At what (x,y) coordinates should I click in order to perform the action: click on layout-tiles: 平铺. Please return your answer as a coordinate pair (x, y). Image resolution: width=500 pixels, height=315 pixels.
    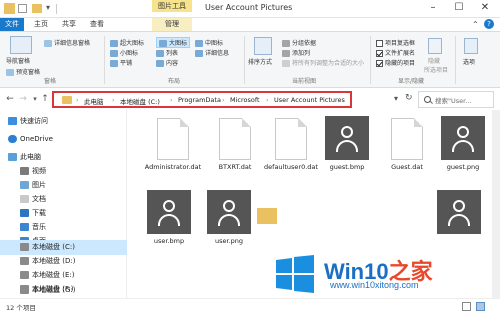
    Looking at the image, I should click on (121, 62).